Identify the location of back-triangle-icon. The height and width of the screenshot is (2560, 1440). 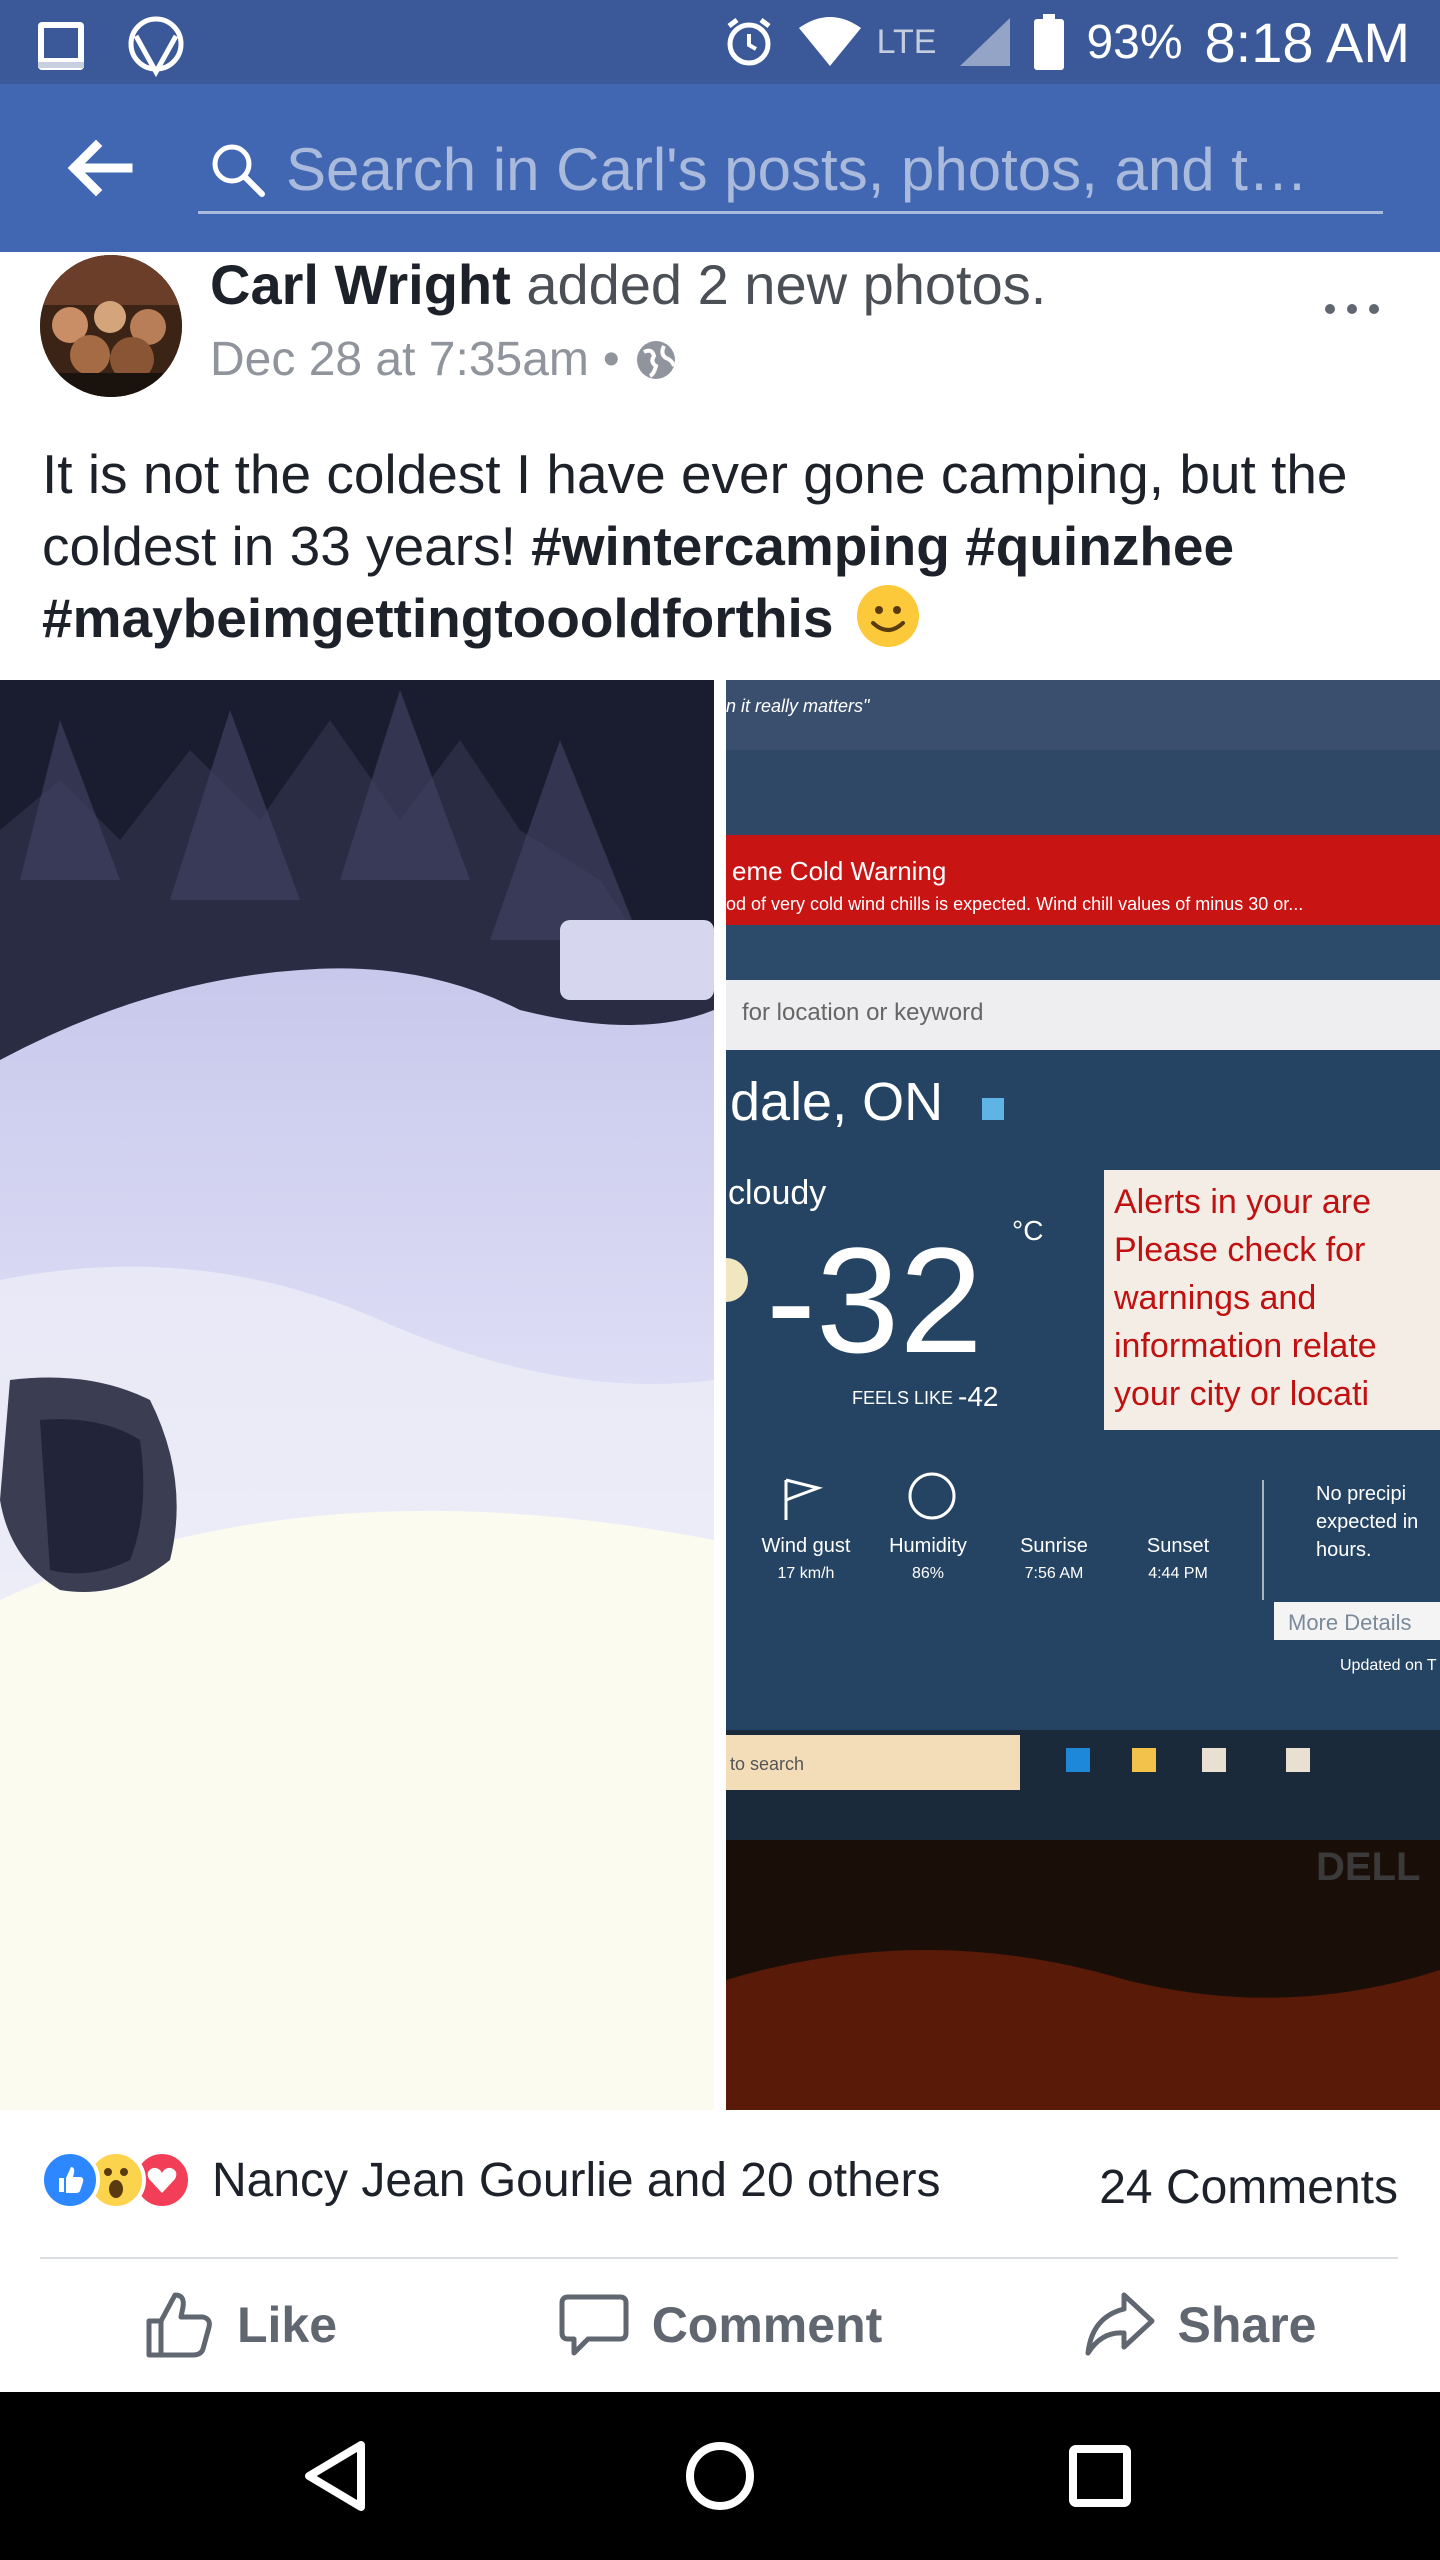
(340, 2476).